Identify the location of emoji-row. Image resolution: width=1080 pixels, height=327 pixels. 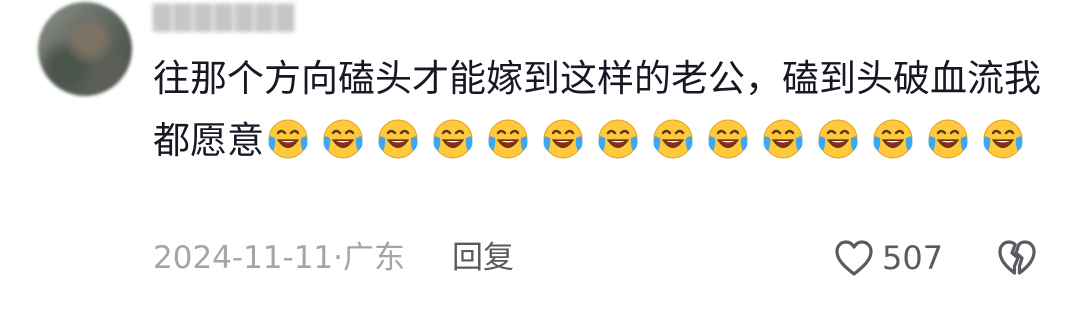
(649, 140).